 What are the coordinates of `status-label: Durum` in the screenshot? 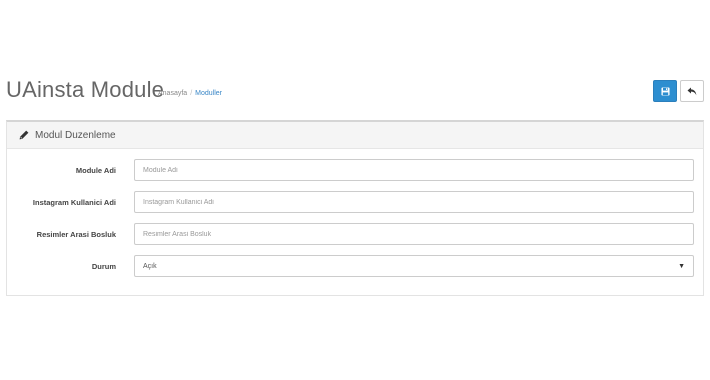 It's located at (103, 266).